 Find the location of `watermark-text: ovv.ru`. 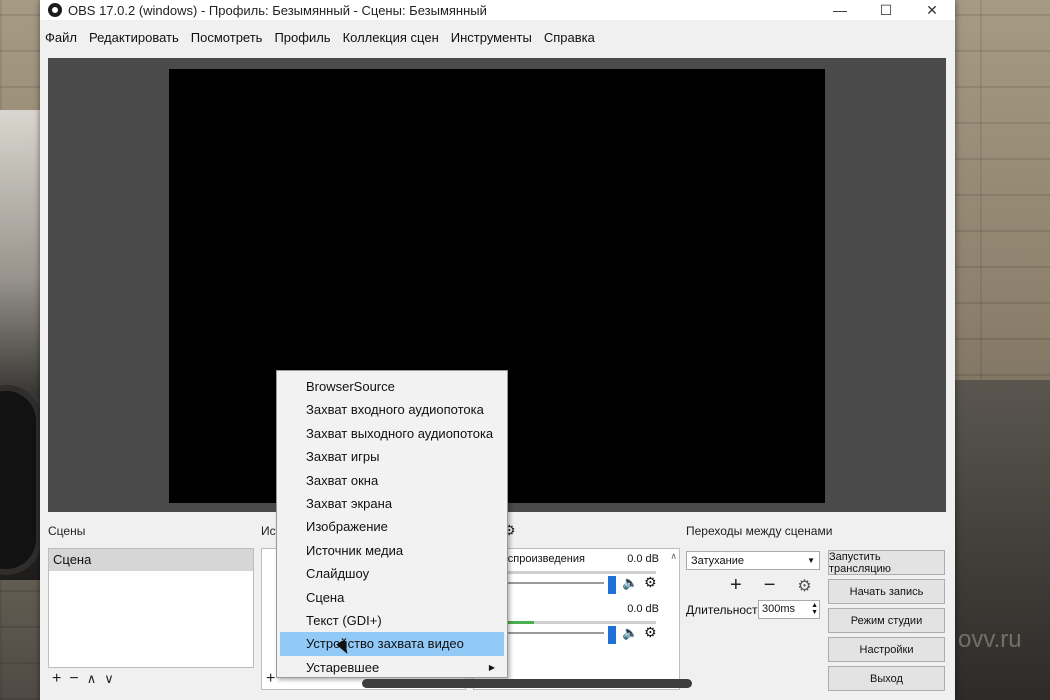

watermark-text: ovv.ru is located at coordinates (990, 639).